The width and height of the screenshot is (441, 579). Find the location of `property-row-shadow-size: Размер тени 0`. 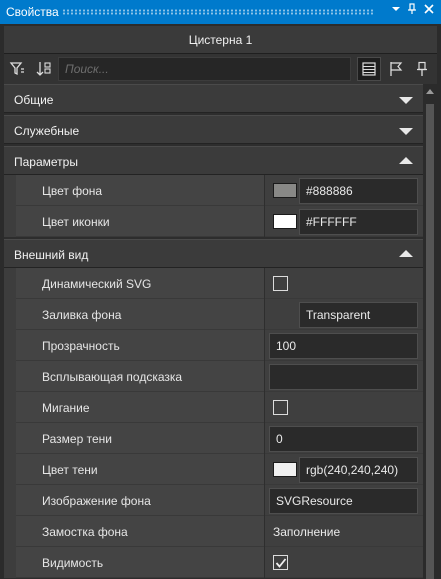

property-row-shadow-size: Размер тени 0 is located at coordinates (213, 438).